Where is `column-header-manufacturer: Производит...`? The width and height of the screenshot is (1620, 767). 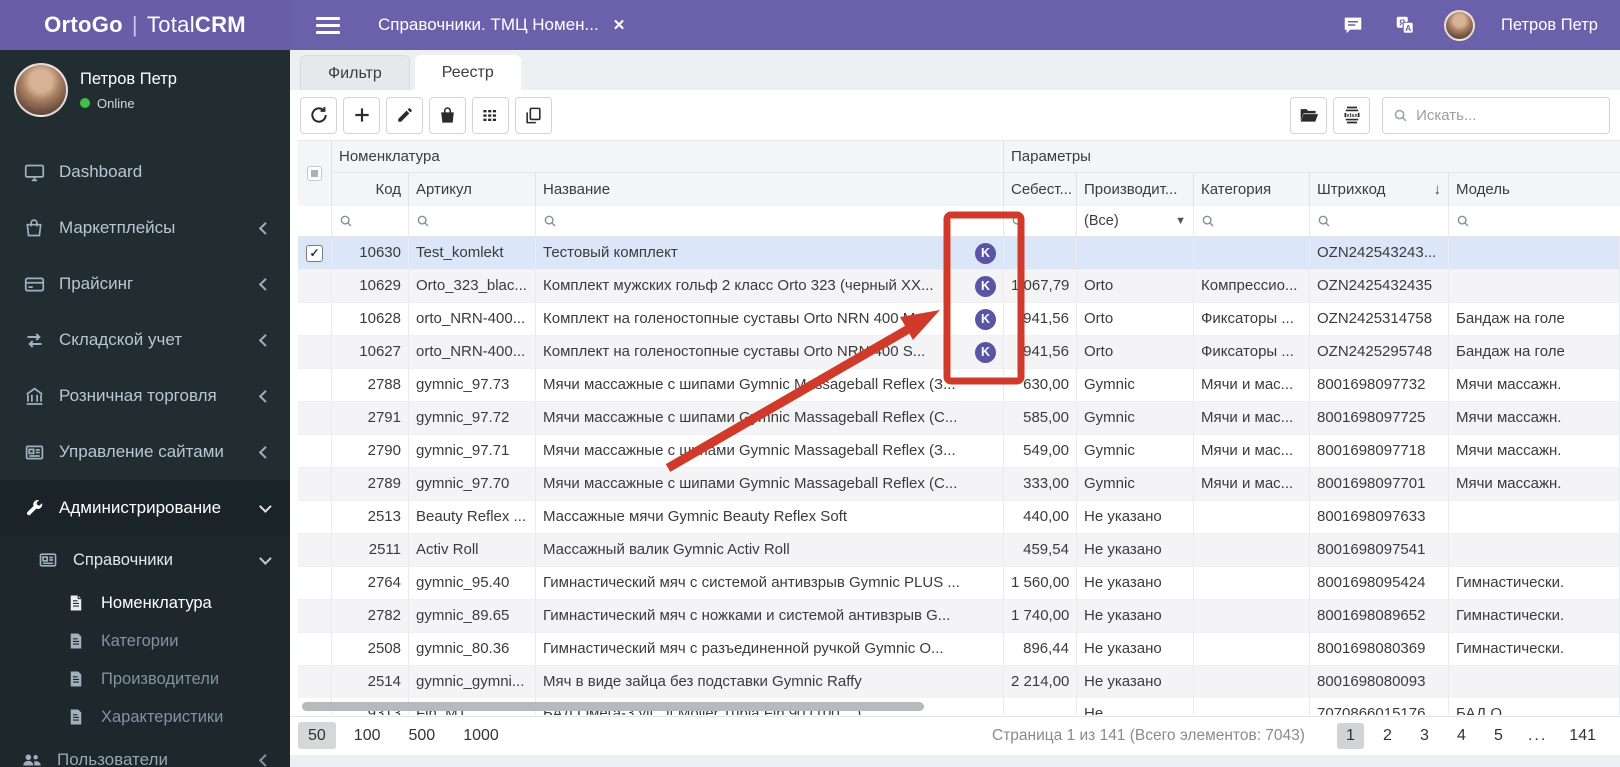 column-header-manufacturer: Производит... is located at coordinates (1135, 189).